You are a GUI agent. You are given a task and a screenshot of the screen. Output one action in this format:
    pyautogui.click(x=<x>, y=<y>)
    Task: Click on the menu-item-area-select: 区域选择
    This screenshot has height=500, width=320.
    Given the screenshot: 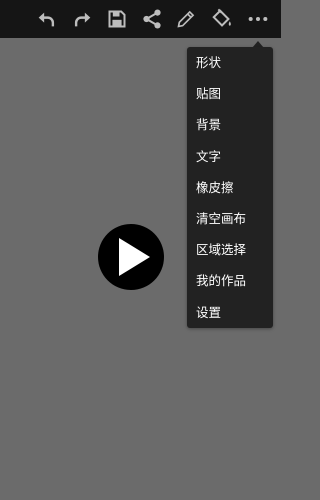 What is the action you would take?
    pyautogui.click(x=230, y=249)
    